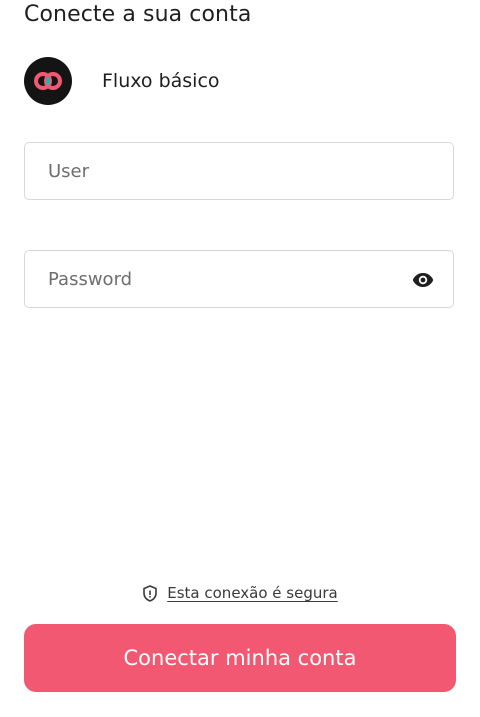 The image size is (480, 717). What do you see at coordinates (252, 593) in the screenshot?
I see `secure-connection-link: Esta conexão é segura` at bounding box center [252, 593].